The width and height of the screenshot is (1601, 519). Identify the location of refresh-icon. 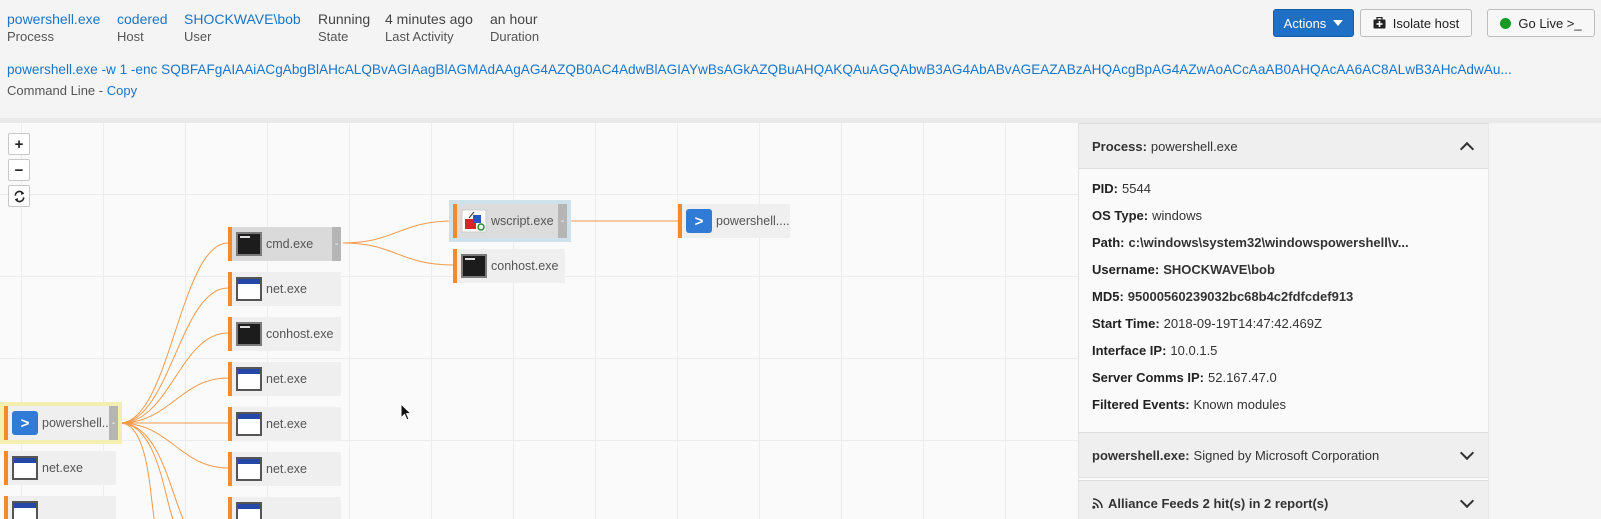
(19, 196).